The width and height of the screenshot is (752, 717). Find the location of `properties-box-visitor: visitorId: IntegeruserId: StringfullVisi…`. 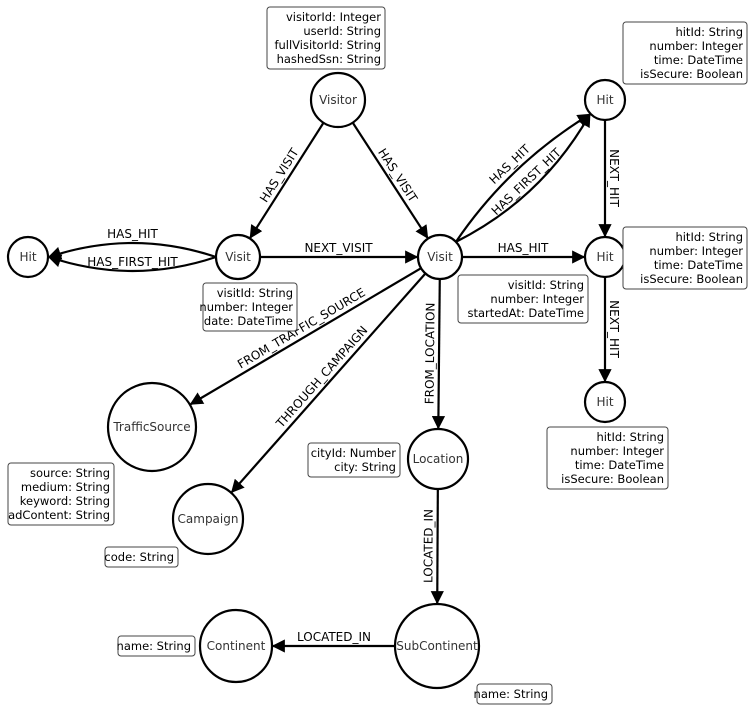

properties-box-visitor: visitorId: IntegeruserId: StringfullVisi… is located at coordinates (326, 38).